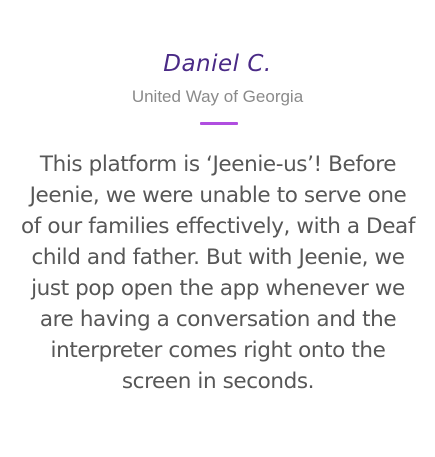 The width and height of the screenshot is (435, 457). Describe the element at coordinates (219, 123) in the screenshot. I see `accent-divider` at that location.